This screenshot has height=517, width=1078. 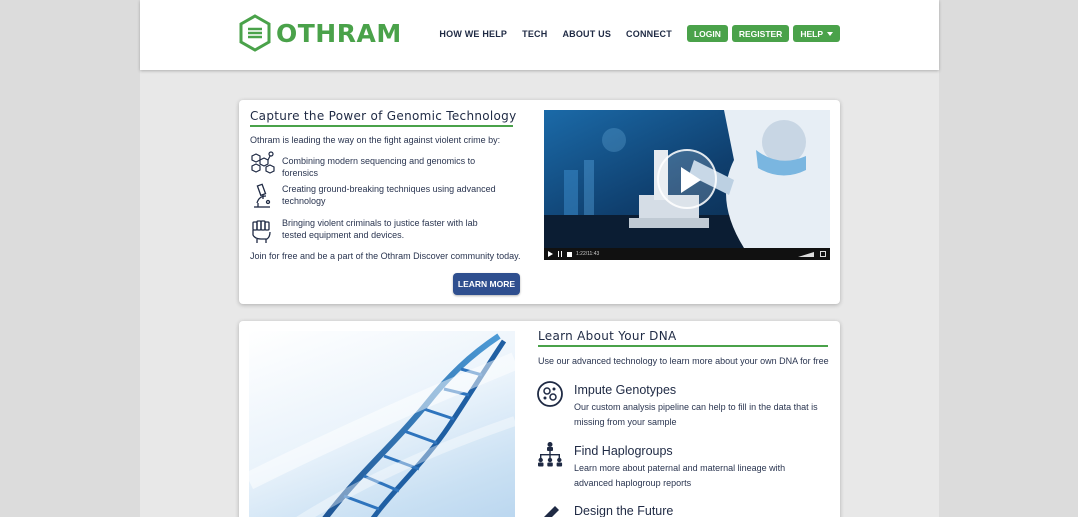 I want to click on nav-tech: TECH, so click(x=534, y=34).